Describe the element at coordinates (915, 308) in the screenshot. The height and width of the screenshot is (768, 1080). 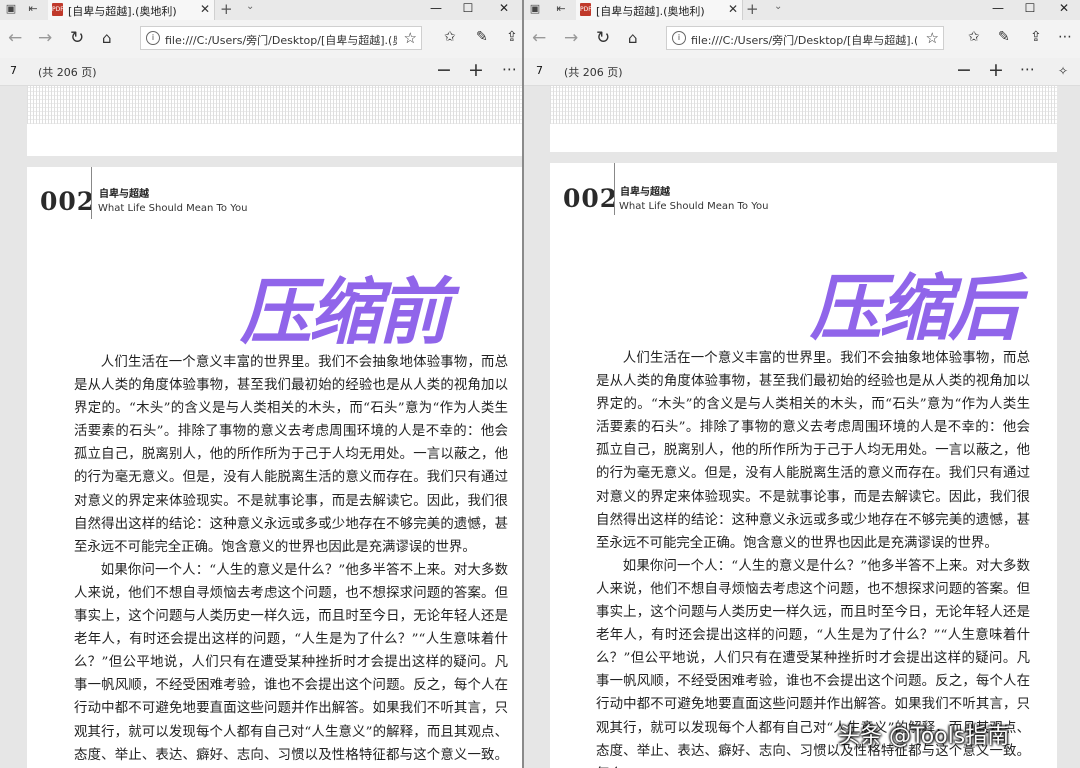
I see `label-after: 压缩后` at that location.